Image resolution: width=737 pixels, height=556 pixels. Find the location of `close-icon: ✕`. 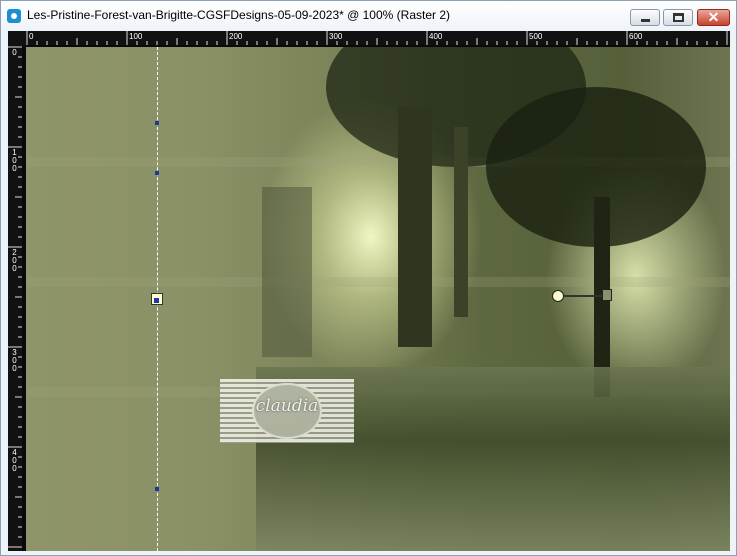

close-icon: ✕ is located at coordinates (713, 17).